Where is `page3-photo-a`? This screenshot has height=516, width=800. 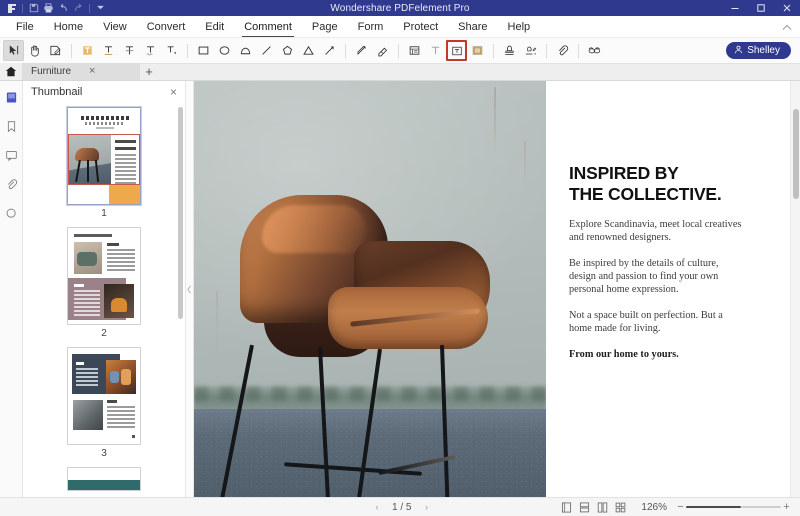 page3-photo-a is located at coordinates (121, 377).